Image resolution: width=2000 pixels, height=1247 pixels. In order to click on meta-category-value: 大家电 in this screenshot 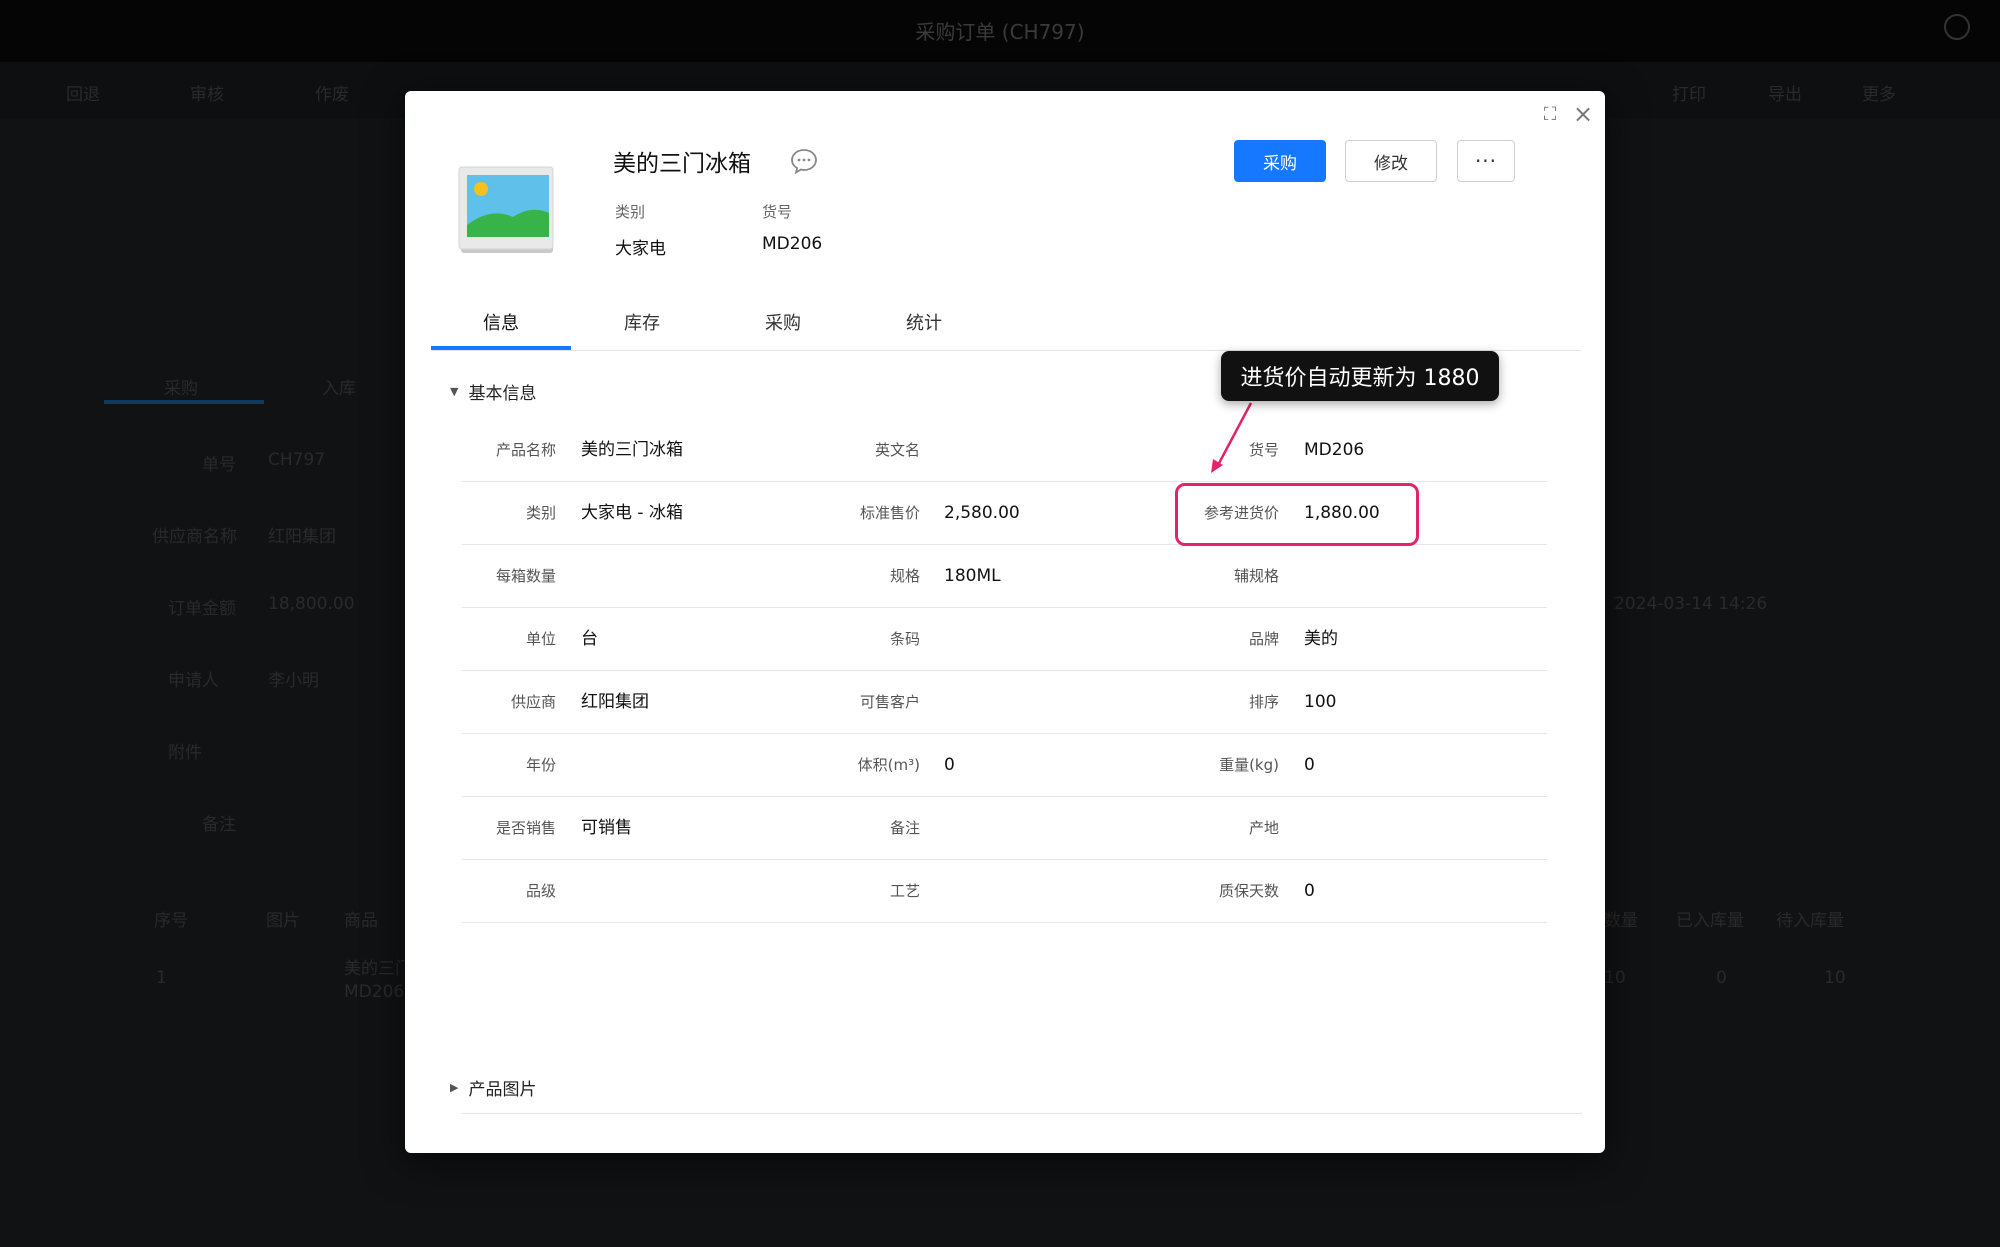, I will do `click(640, 249)`.